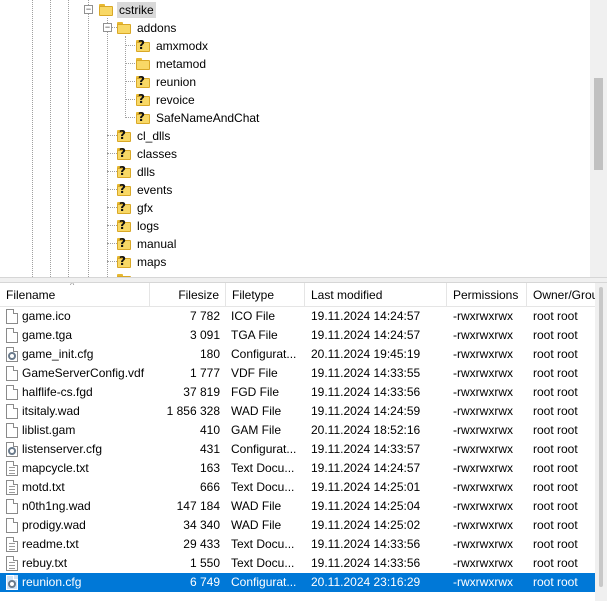 The width and height of the screenshot is (607, 601). I want to click on file-modified: 19.11.2024 14:33:56, so click(366, 392).